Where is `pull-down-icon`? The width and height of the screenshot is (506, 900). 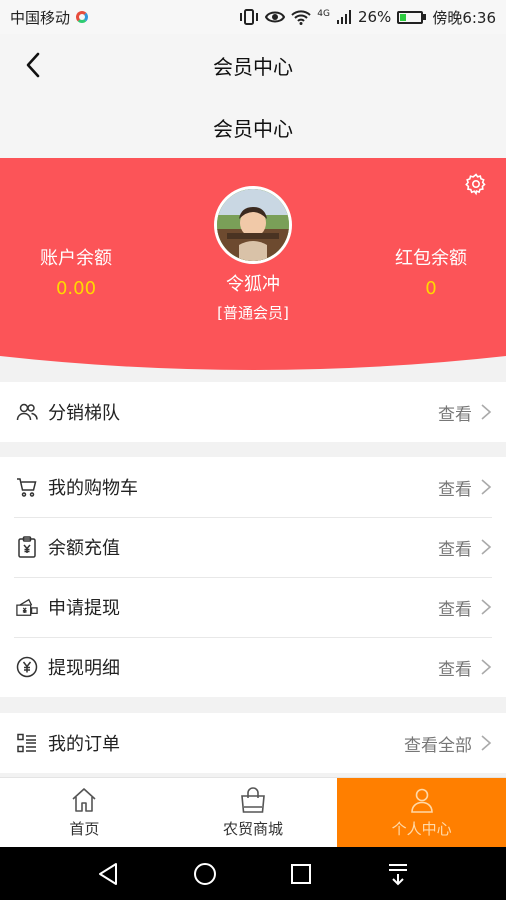 pull-down-icon is located at coordinates (397, 874).